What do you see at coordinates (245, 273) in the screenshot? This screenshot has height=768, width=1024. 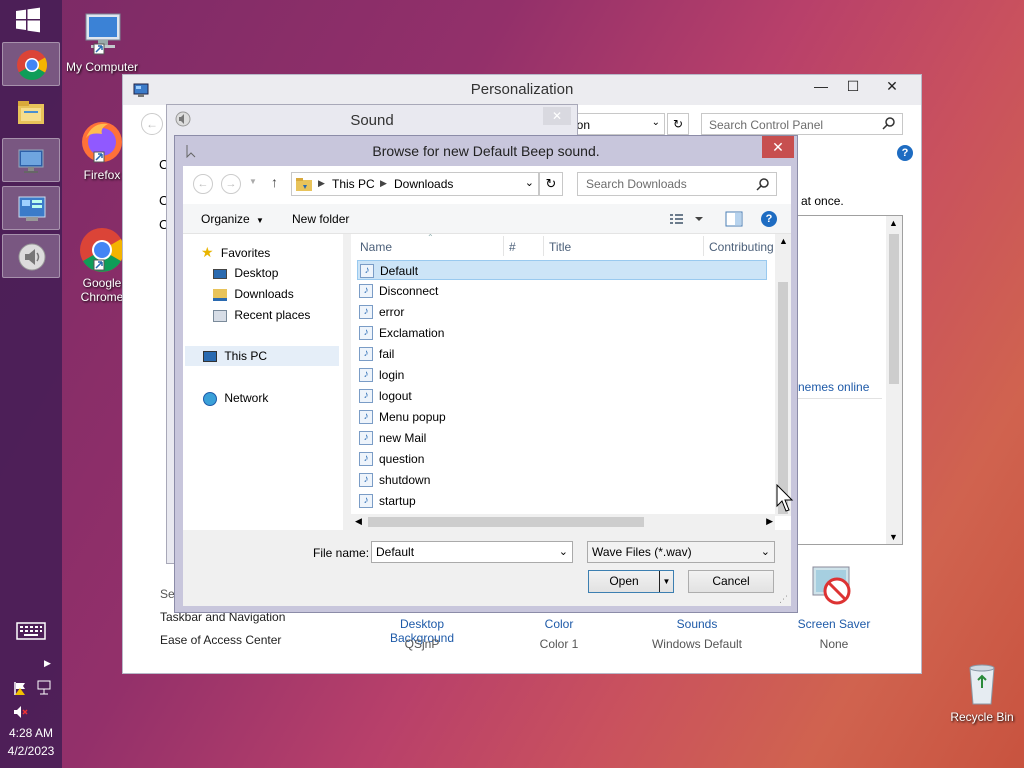 I see `nav-item-desktop: Desktop` at bounding box center [245, 273].